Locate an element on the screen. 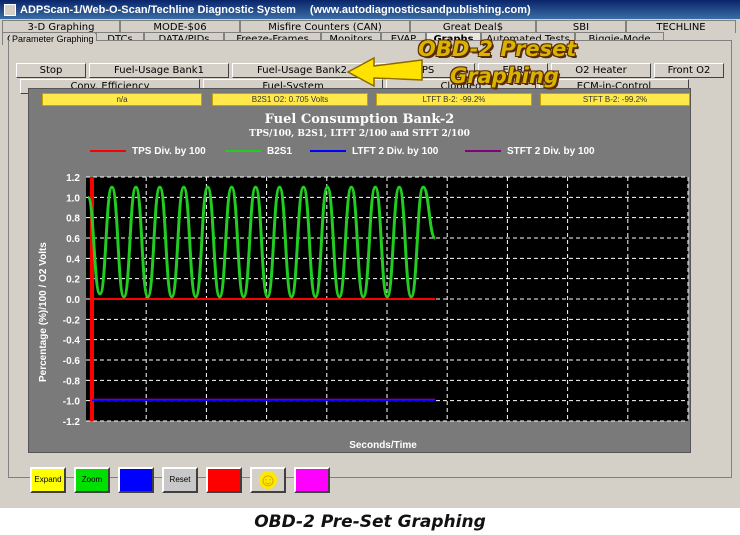  y-tick-label: -0.8 is located at coordinates (72, 381).